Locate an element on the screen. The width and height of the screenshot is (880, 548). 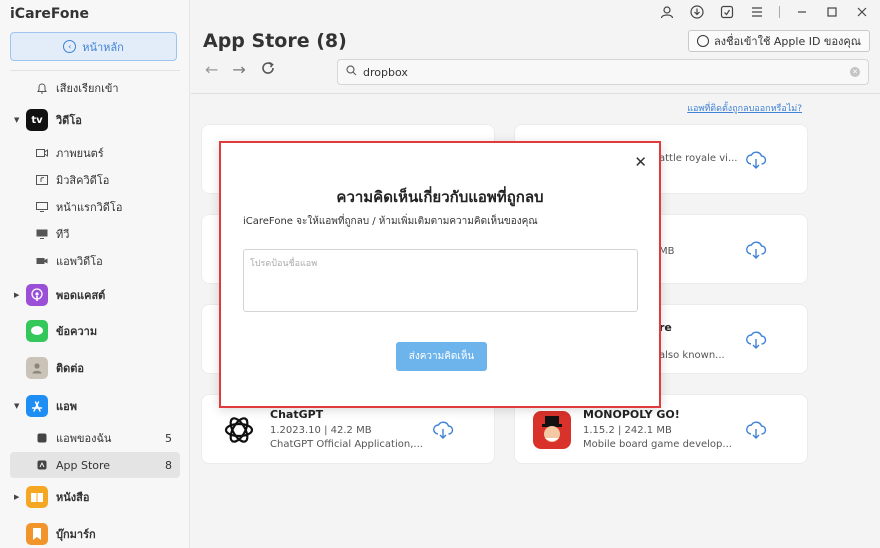
sidebar-item-podcasts: ▶ พอดแคสต์ is located at coordinates (95, 295).